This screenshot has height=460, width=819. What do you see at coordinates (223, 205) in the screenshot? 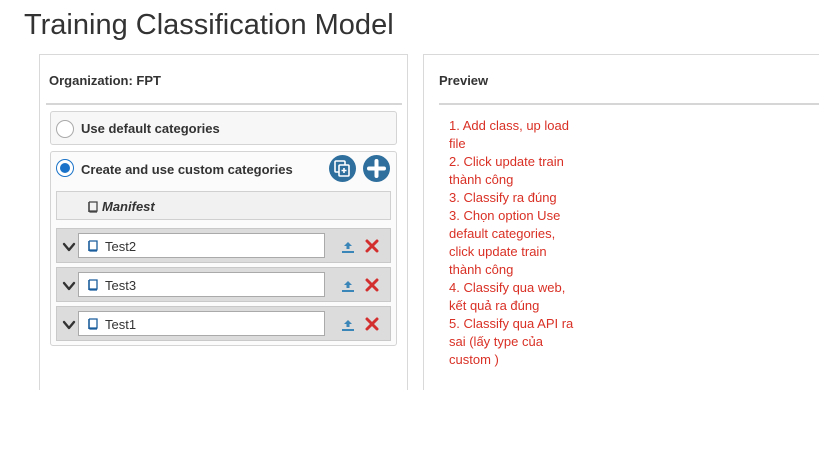
I see `manifest-row: Manifest` at bounding box center [223, 205].